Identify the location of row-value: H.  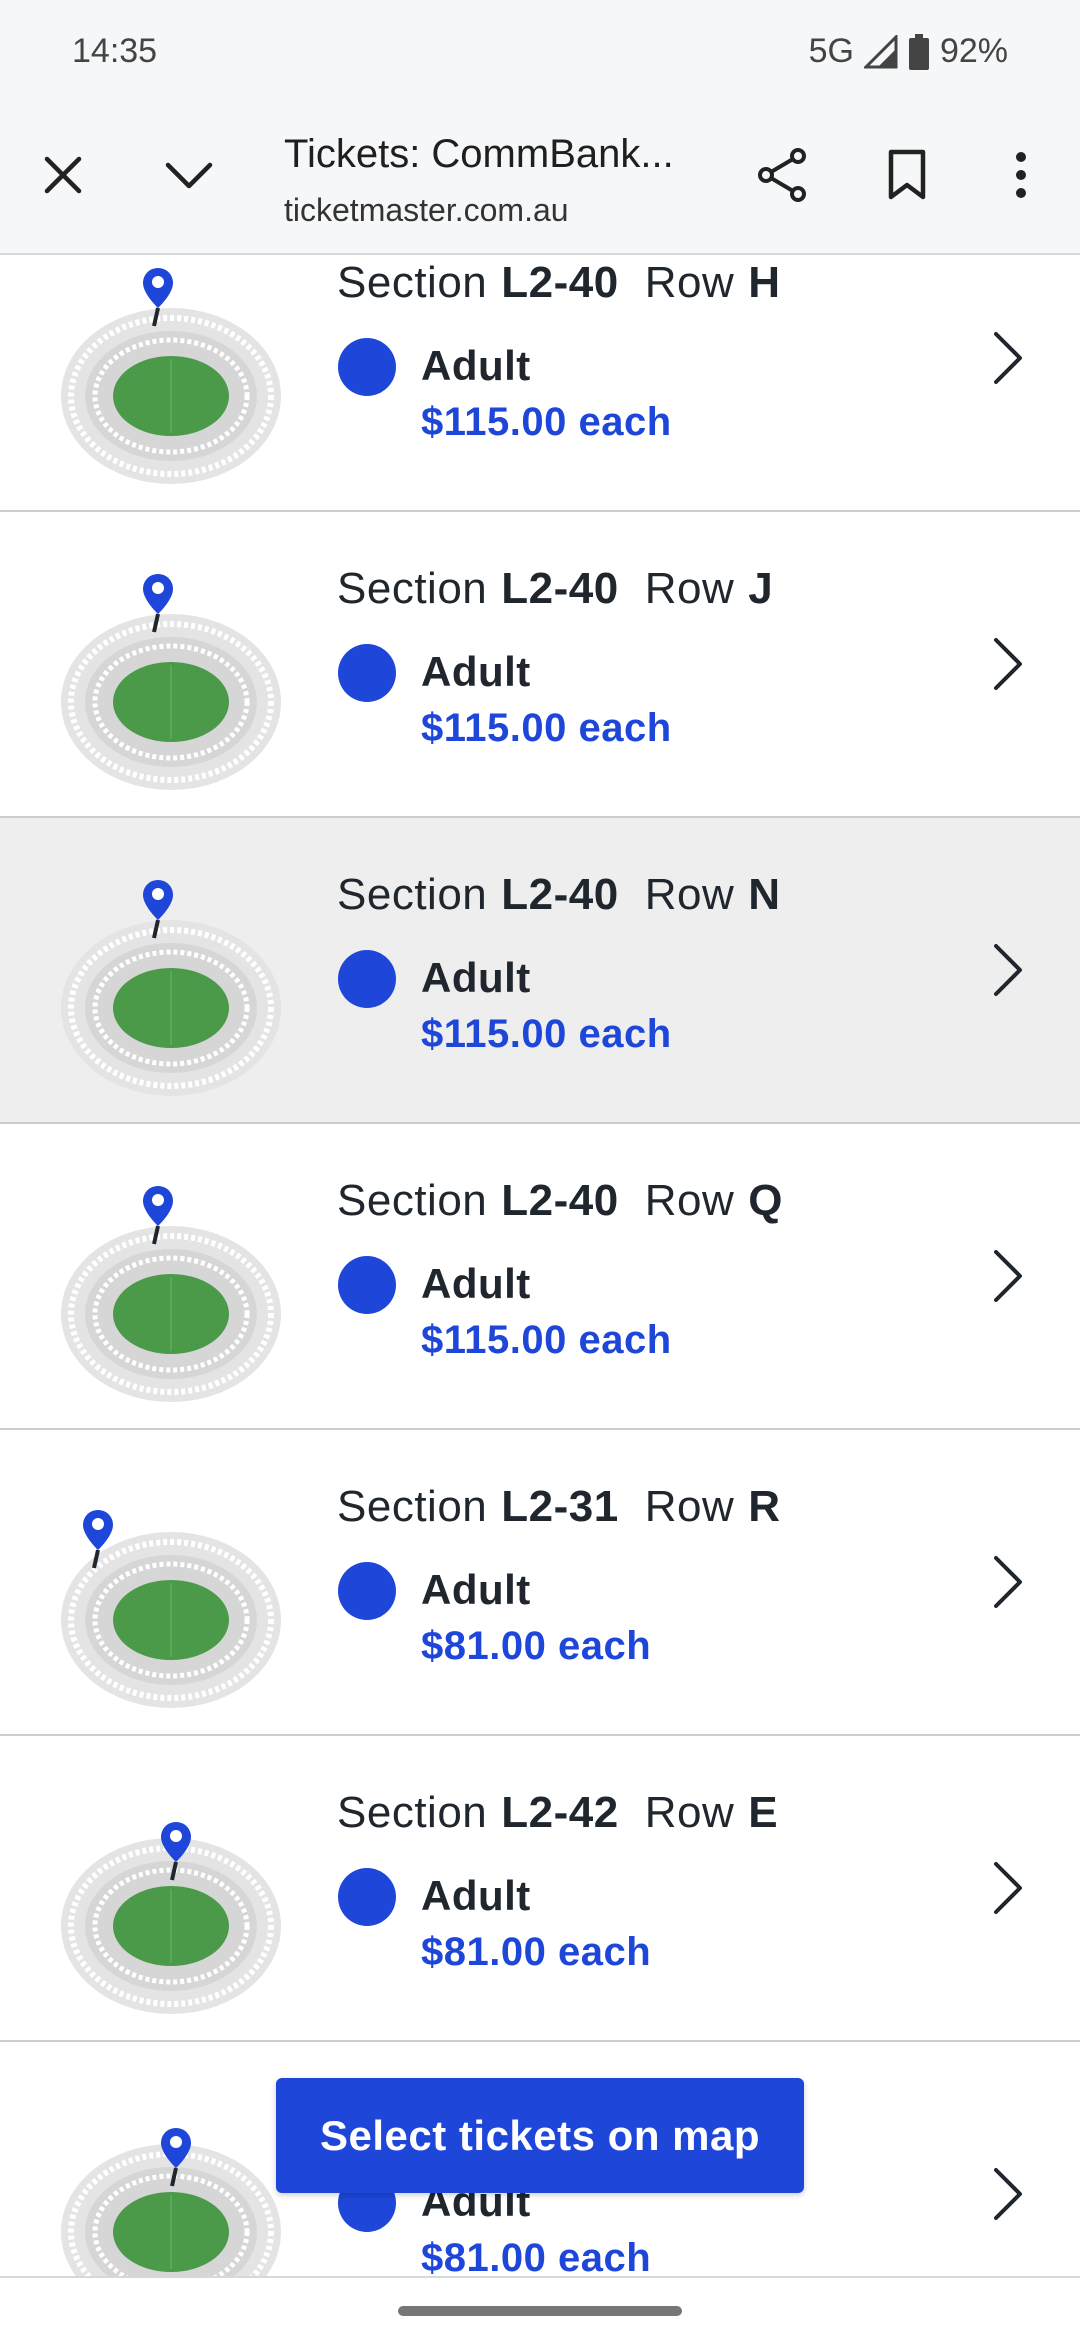
(764, 282).